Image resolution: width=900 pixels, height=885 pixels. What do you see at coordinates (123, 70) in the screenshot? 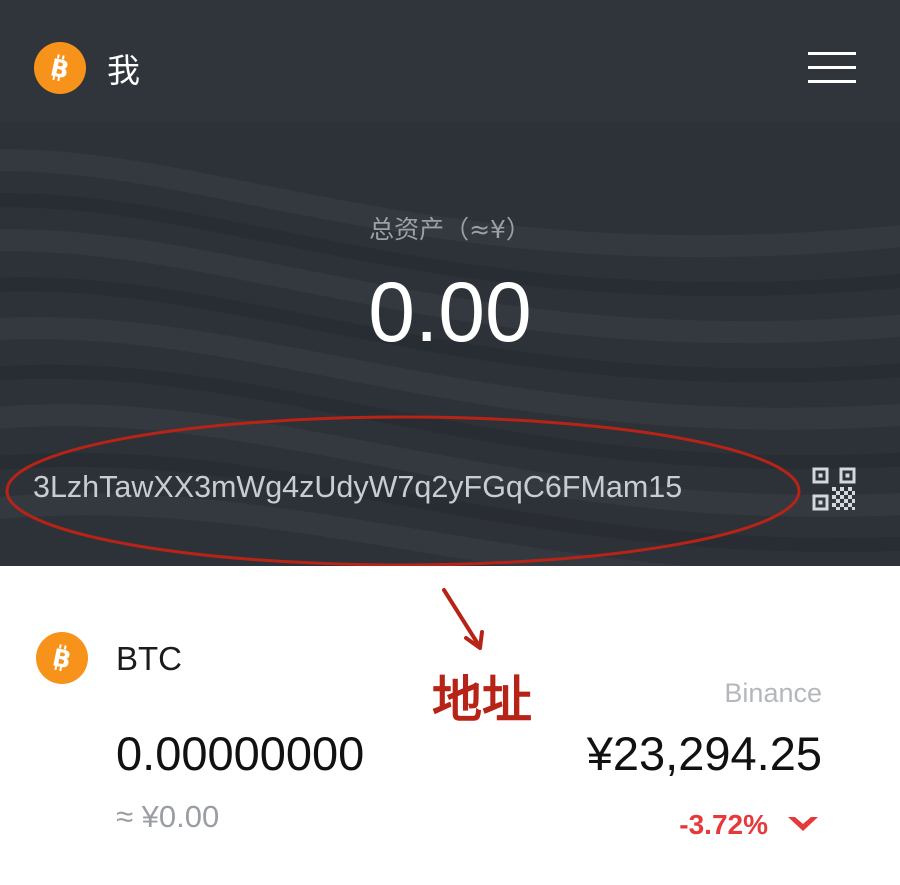
I see `page-title: 我` at bounding box center [123, 70].